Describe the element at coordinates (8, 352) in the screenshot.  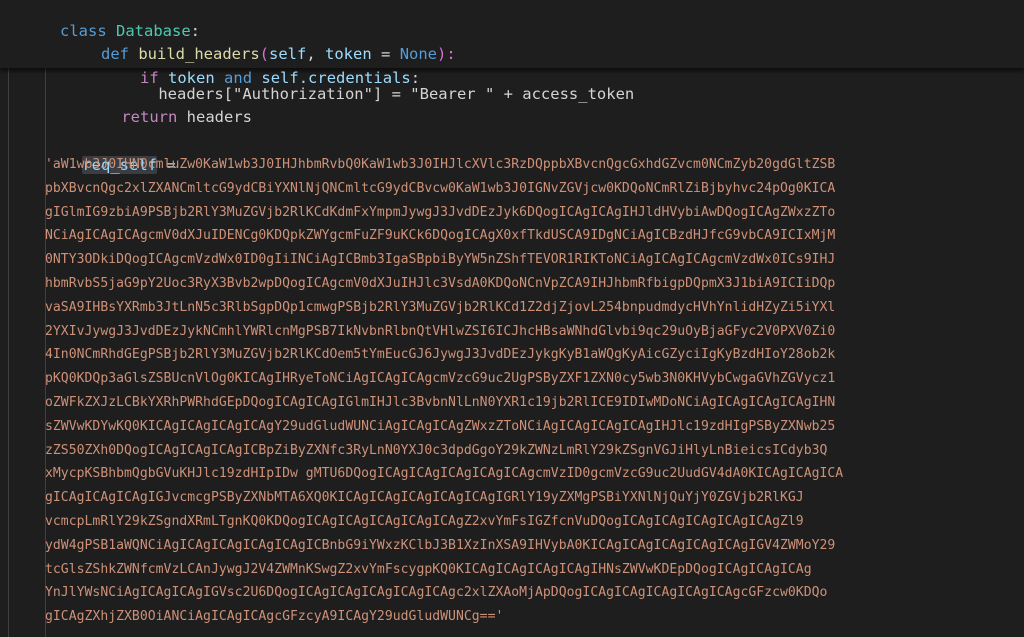
I see `indent-guide` at that location.